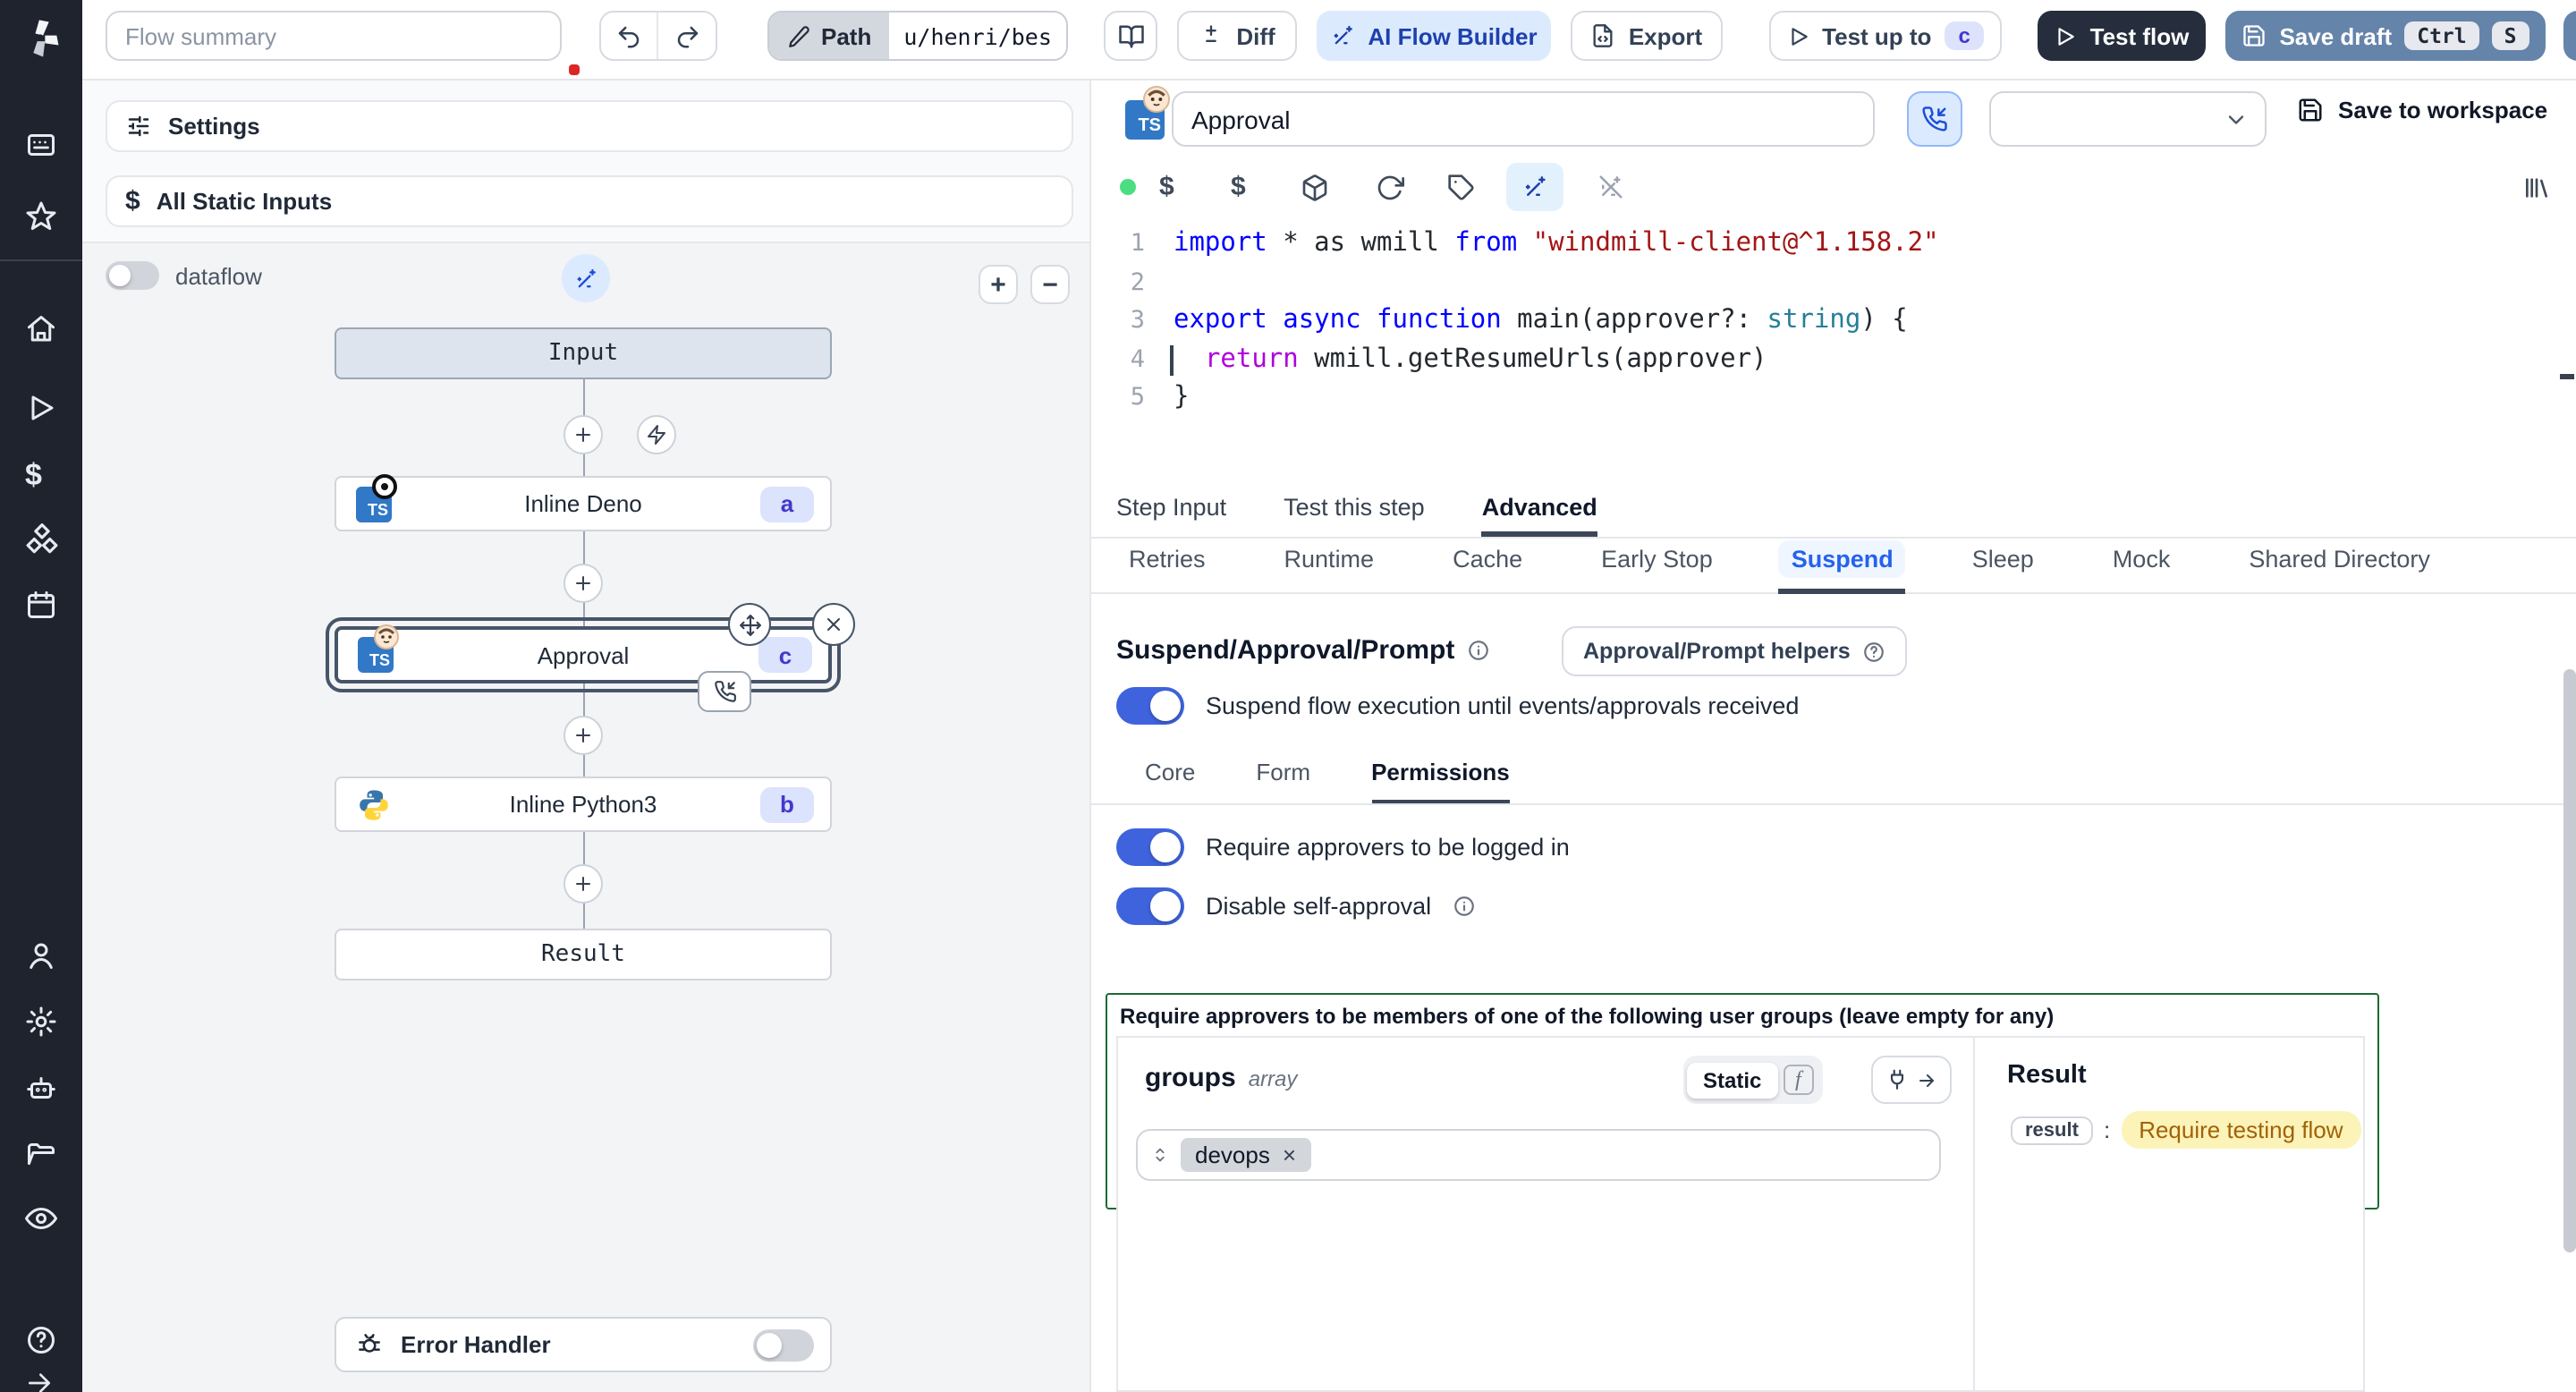 The height and width of the screenshot is (1392, 2576). I want to click on connect-input-button, so click(1911, 1080).